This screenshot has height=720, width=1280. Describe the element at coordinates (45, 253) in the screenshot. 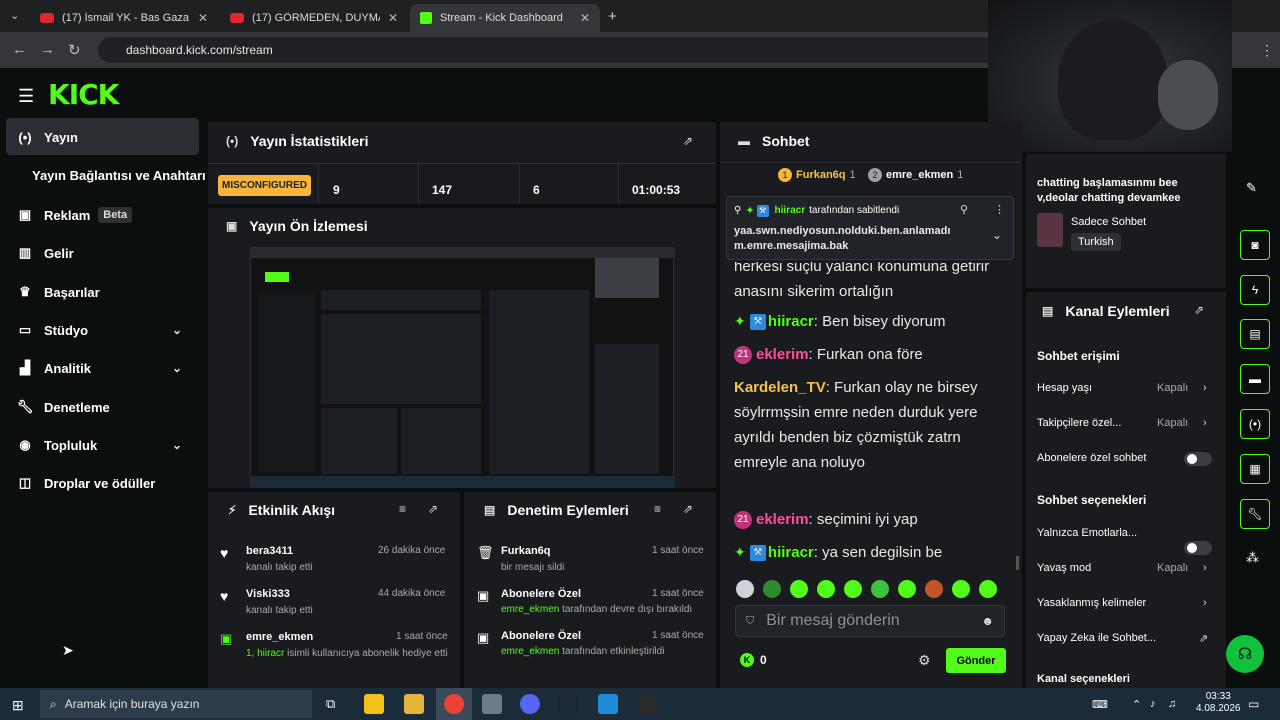

I see `sidebar-item-gelir: ▥ Gelir` at that location.